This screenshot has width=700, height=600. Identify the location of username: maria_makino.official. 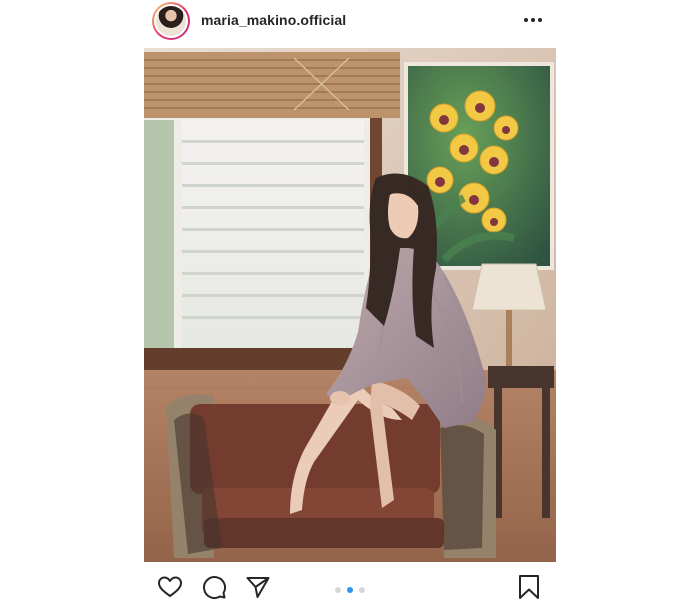
(273, 20).